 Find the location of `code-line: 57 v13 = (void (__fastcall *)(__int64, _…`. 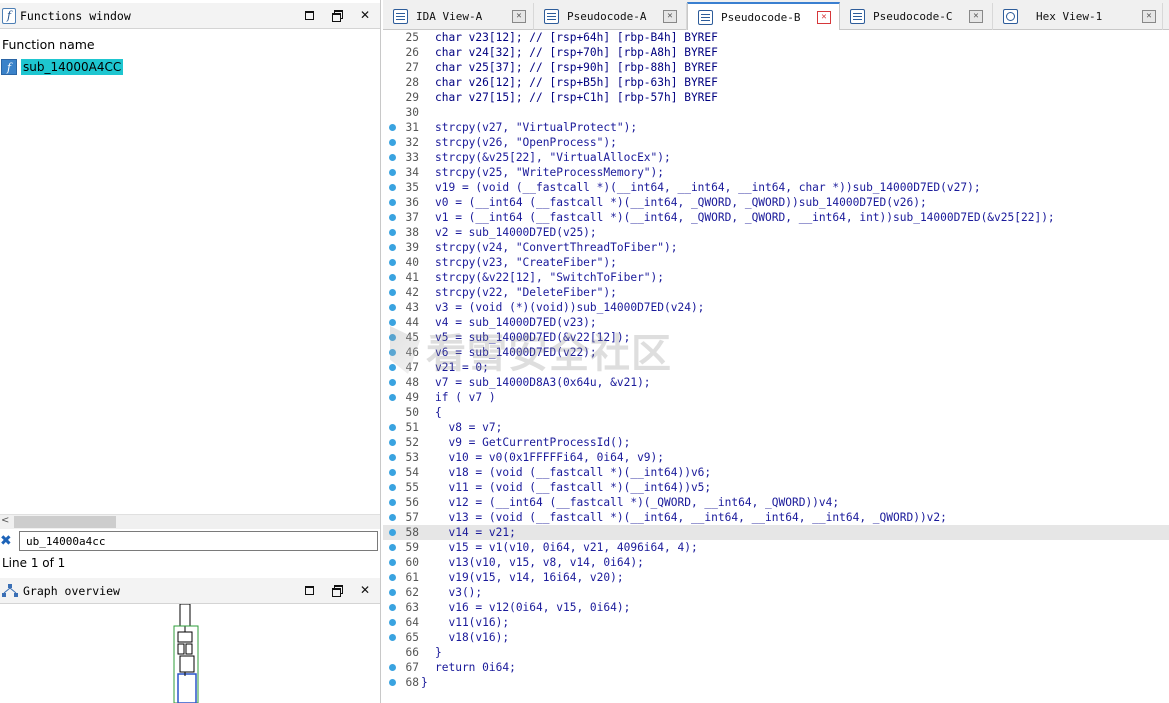

code-line: 57 v13 = (void (__fastcall *)(__int64, _… is located at coordinates (776, 517).